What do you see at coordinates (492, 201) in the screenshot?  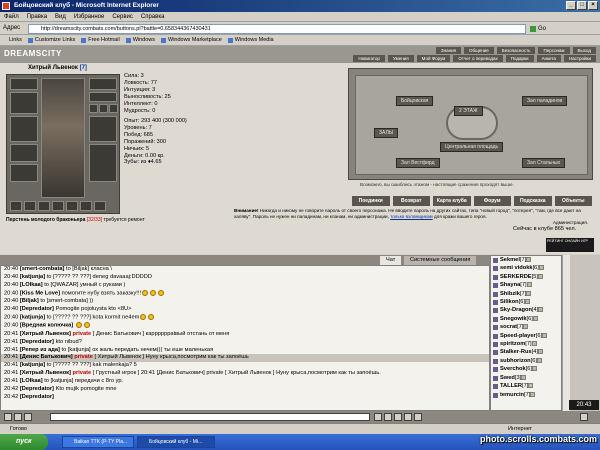 I see `forum-button: Форум` at bounding box center [492, 201].